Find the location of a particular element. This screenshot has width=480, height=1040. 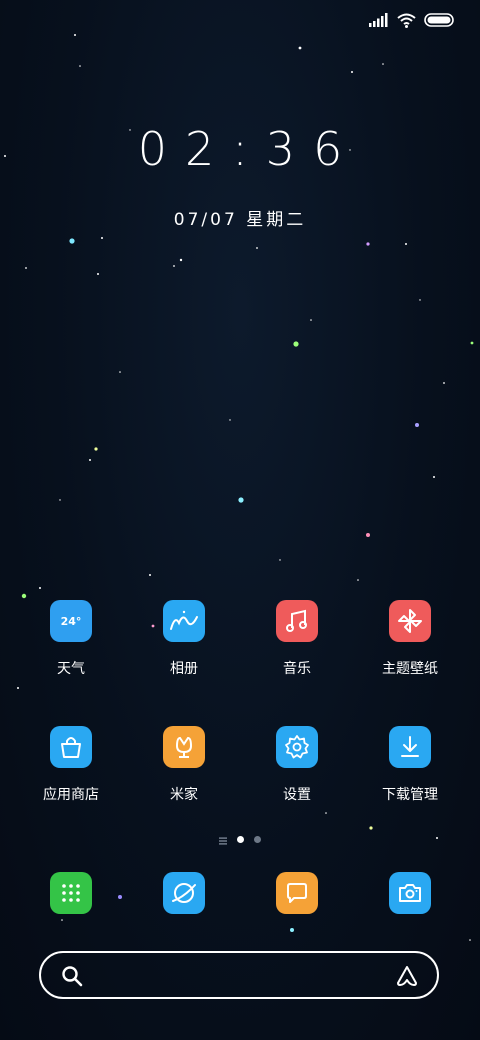

app-music: 音乐 is located at coordinates (297, 639).